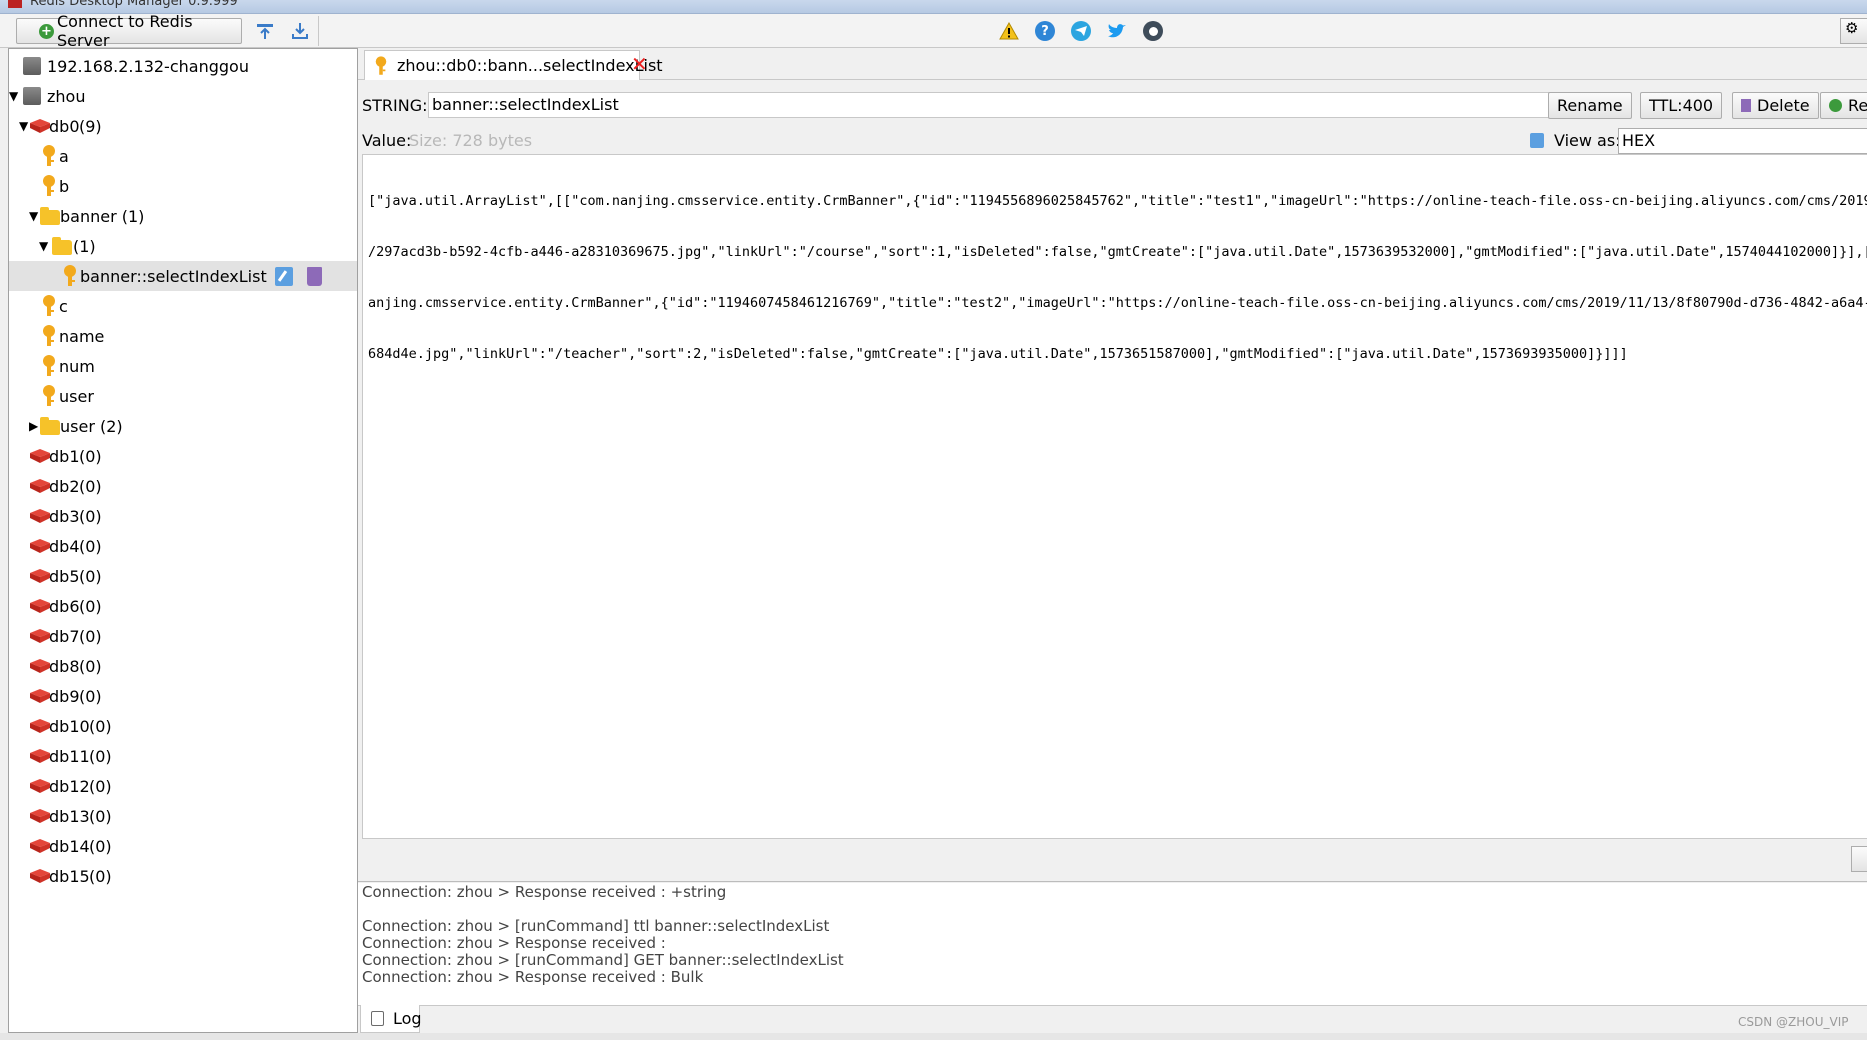 The image size is (1867, 1040). What do you see at coordinates (183, 666) in the screenshot?
I see `tree-db: db8 (0)` at bounding box center [183, 666].